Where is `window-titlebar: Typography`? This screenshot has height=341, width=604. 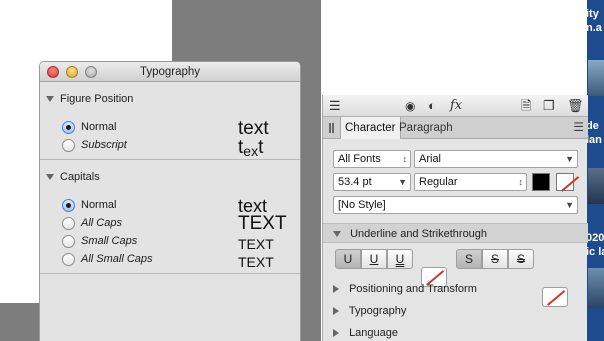
window-titlebar: Typography is located at coordinates (170, 72).